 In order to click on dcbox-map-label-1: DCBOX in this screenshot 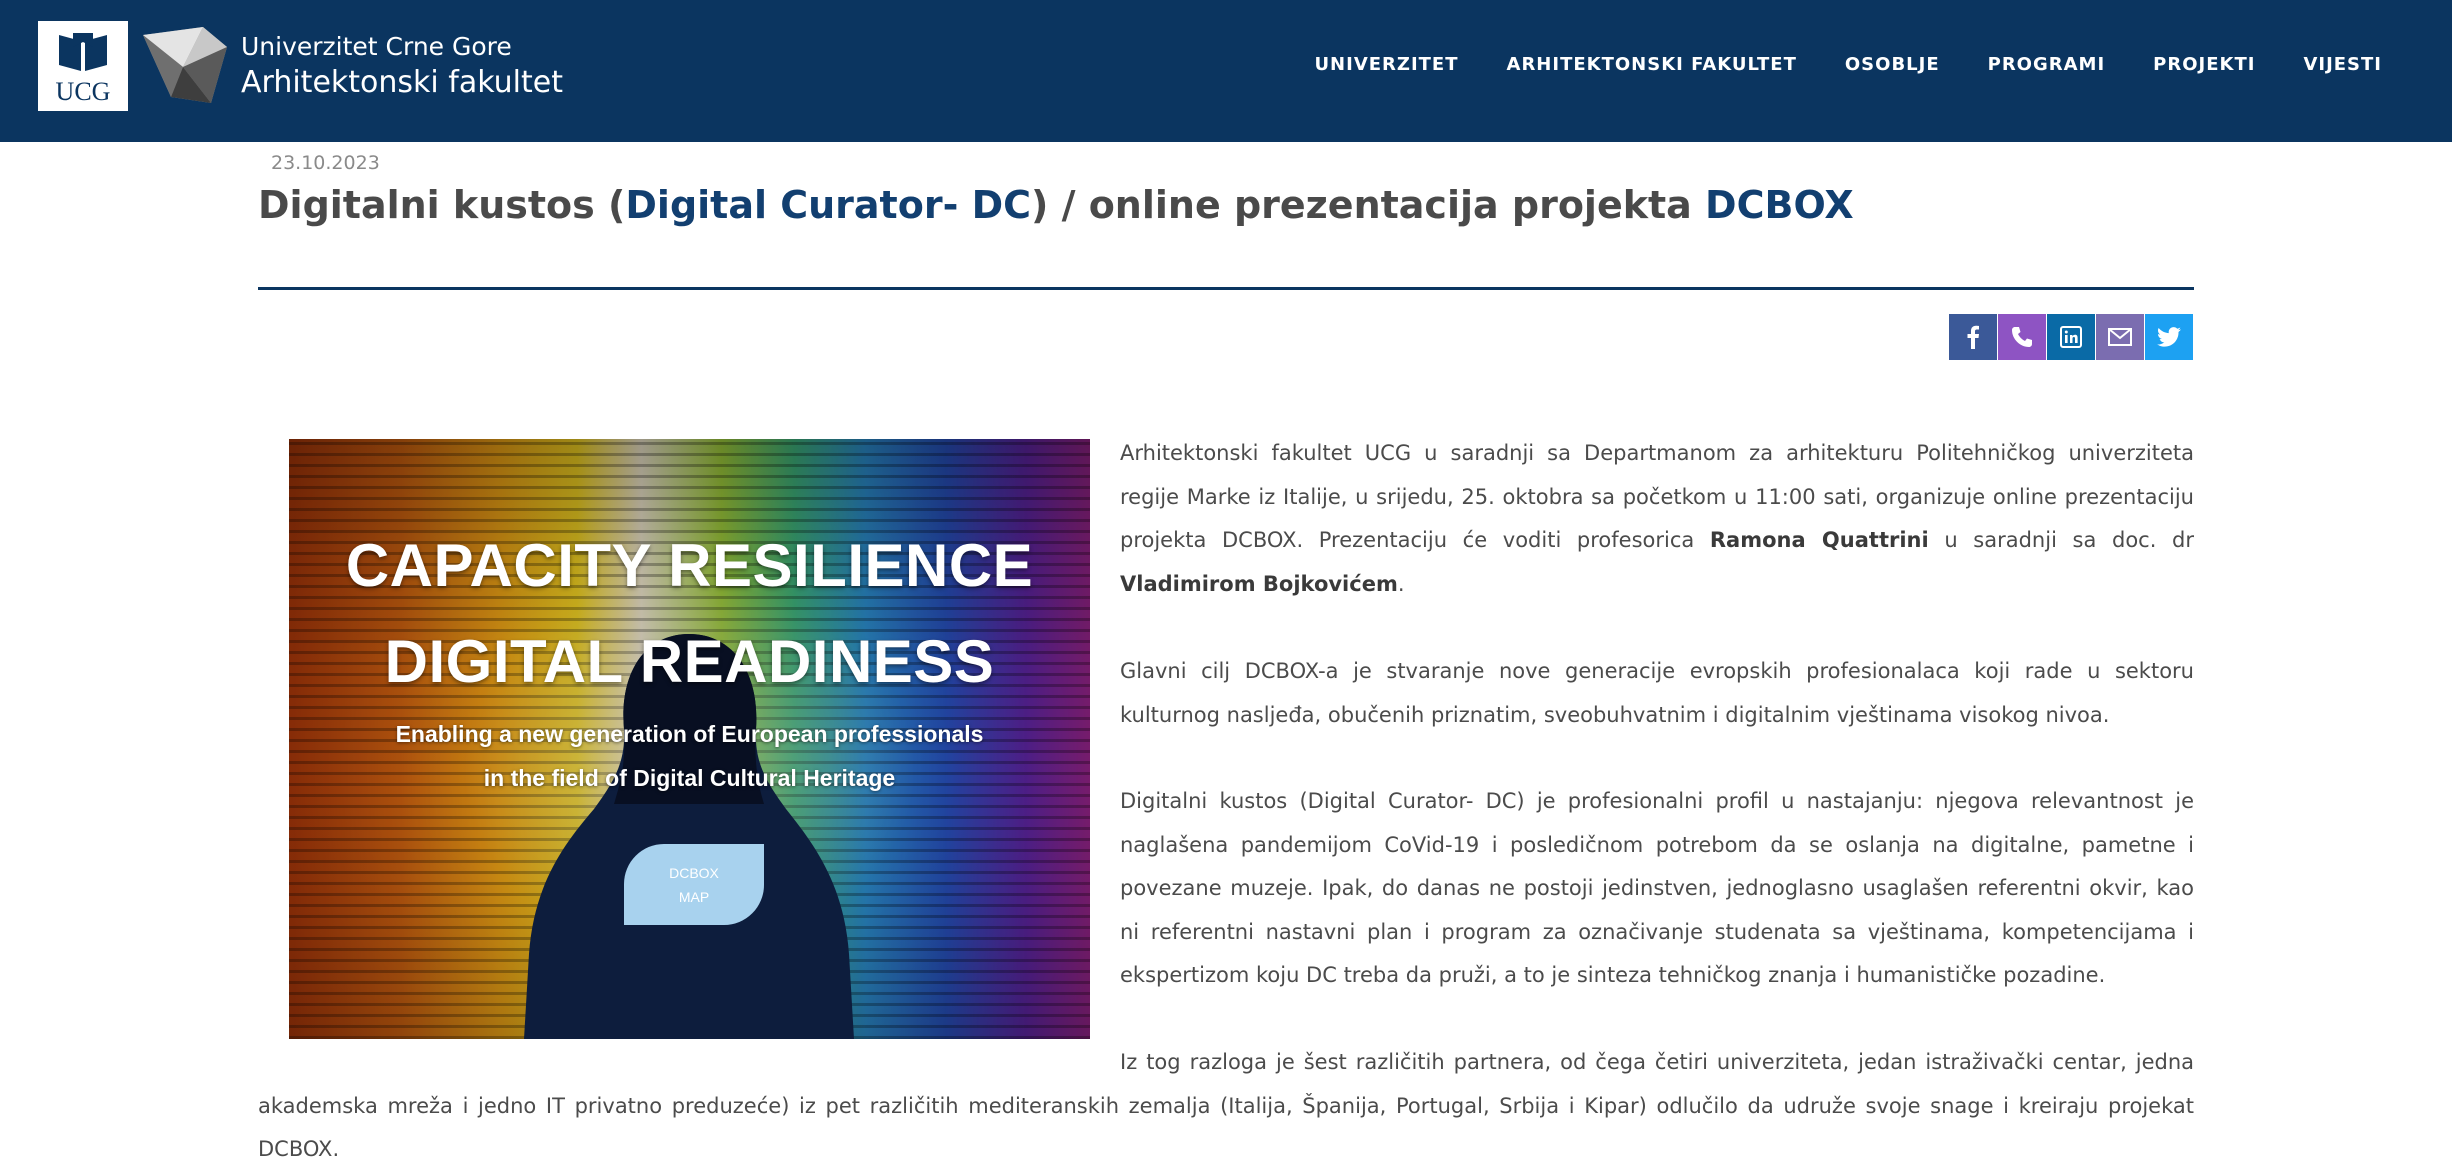, I will do `click(694, 872)`.